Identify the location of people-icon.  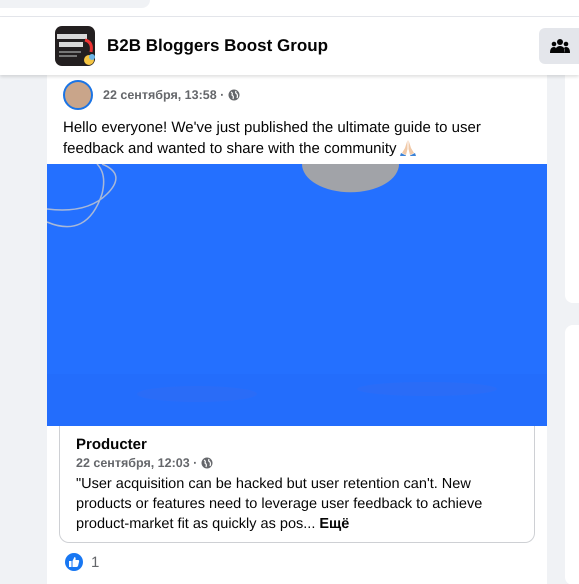
(560, 46).